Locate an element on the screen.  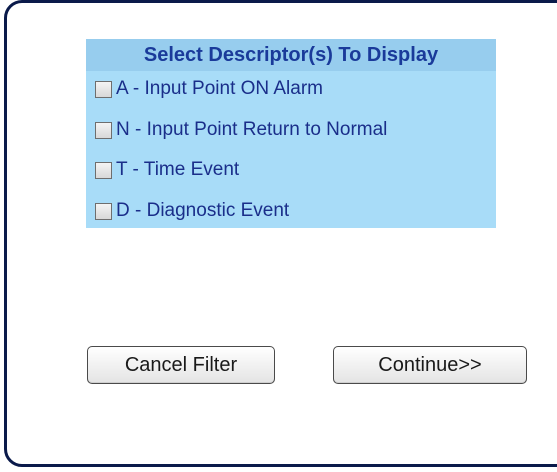
option-time-event: T - Time Event is located at coordinates (167, 170).